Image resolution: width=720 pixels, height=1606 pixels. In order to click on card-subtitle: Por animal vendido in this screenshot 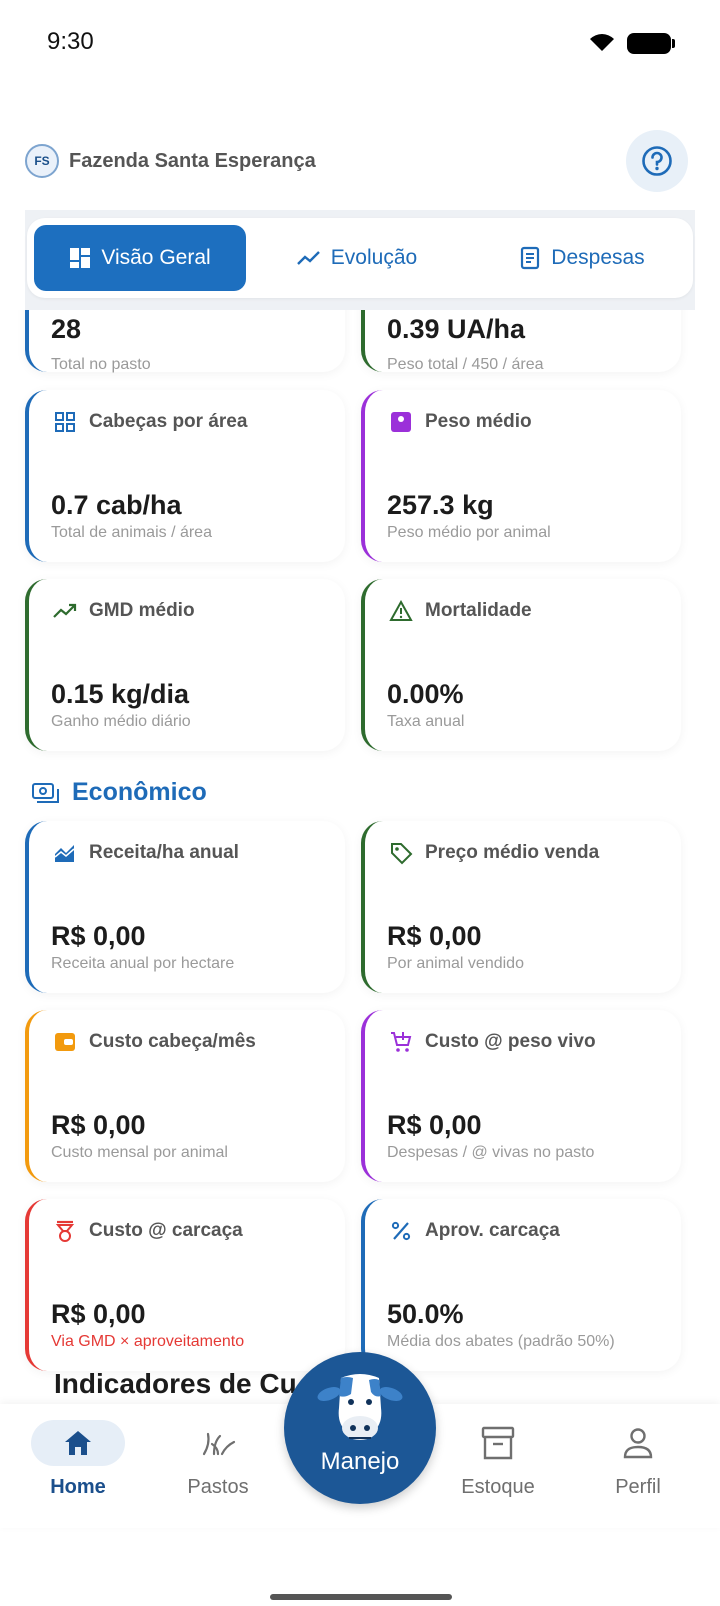, I will do `click(455, 963)`.